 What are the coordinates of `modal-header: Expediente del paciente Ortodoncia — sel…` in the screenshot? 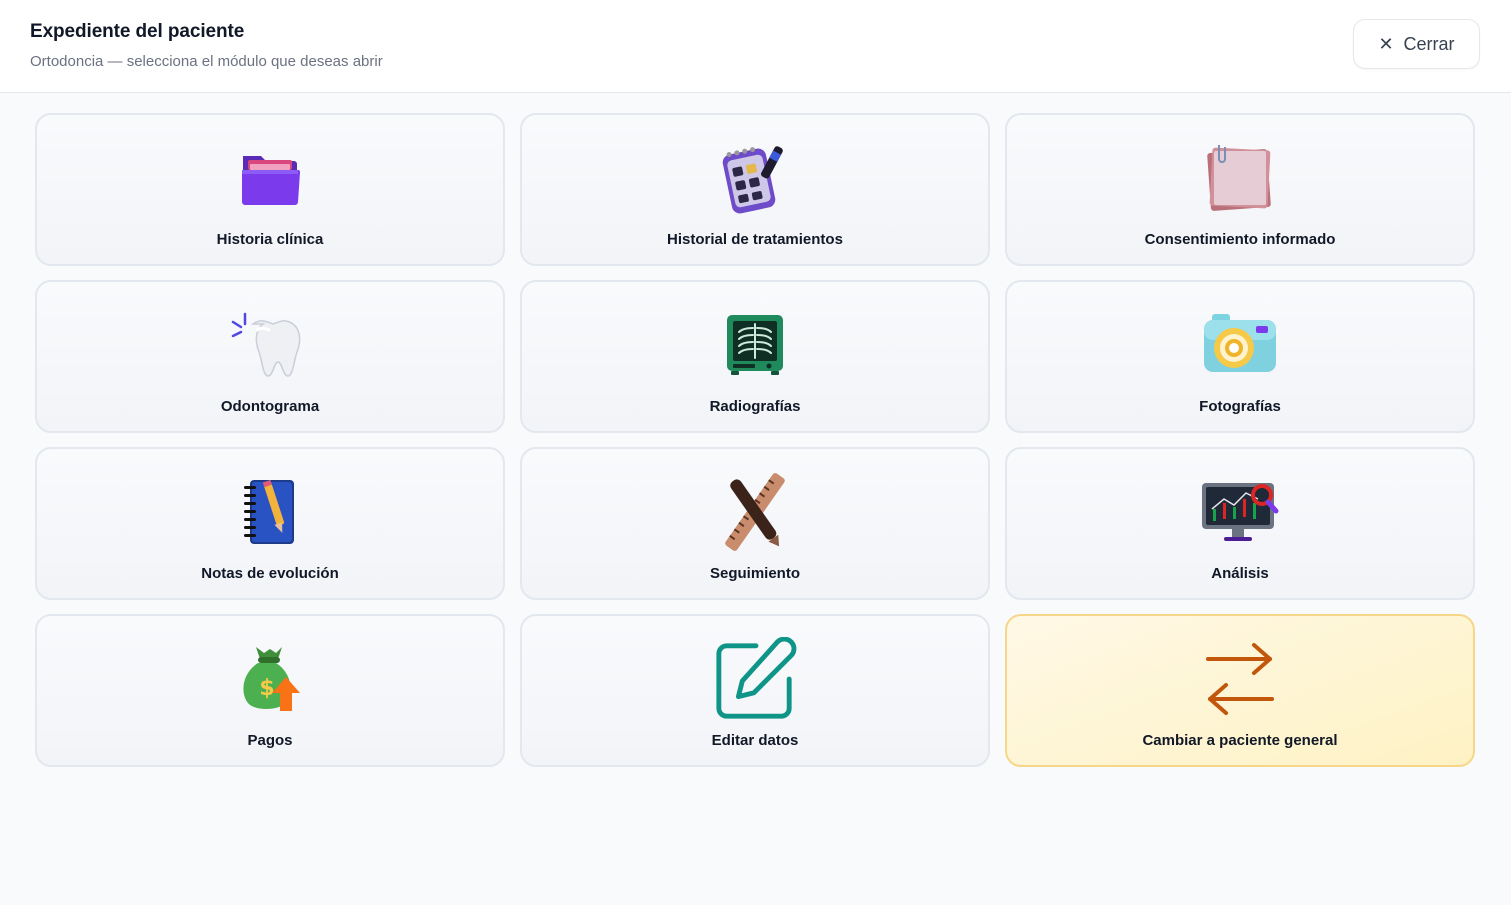 It's located at (755, 46).